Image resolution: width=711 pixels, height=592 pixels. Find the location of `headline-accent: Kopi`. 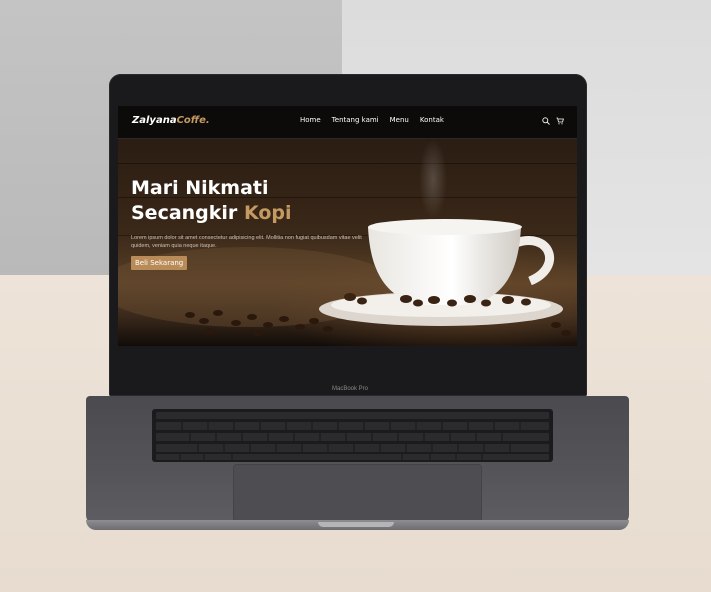

headline-accent: Kopi is located at coordinates (267, 213).